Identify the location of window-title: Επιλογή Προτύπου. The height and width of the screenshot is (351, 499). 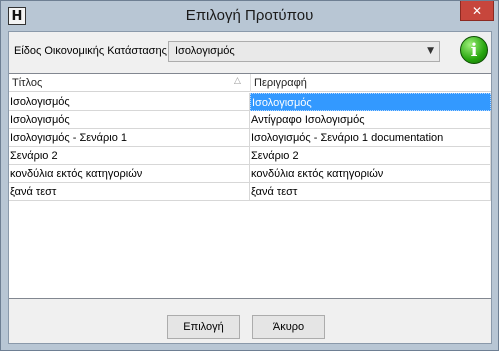
(249, 15).